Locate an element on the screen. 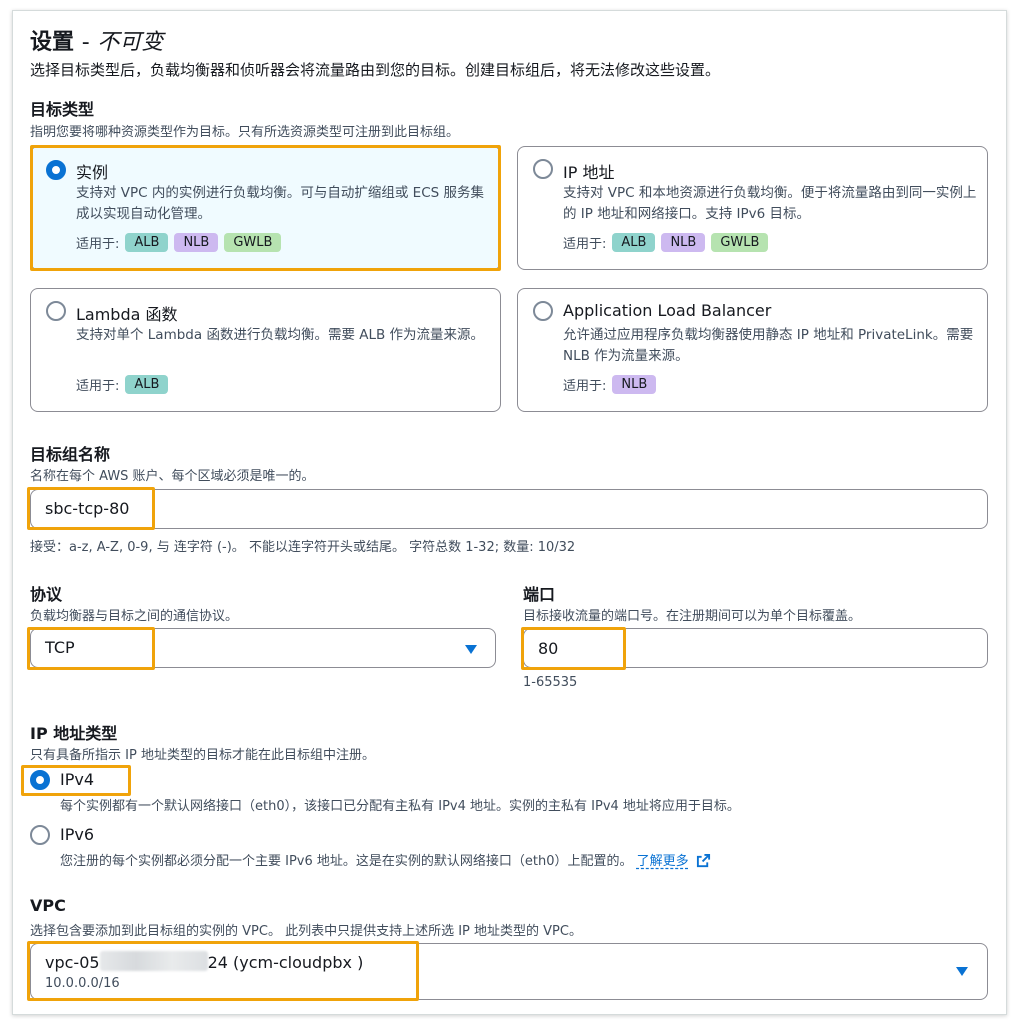 This screenshot has width=1019, height=1027. learn-more-link: 了解更多 is located at coordinates (663, 861).